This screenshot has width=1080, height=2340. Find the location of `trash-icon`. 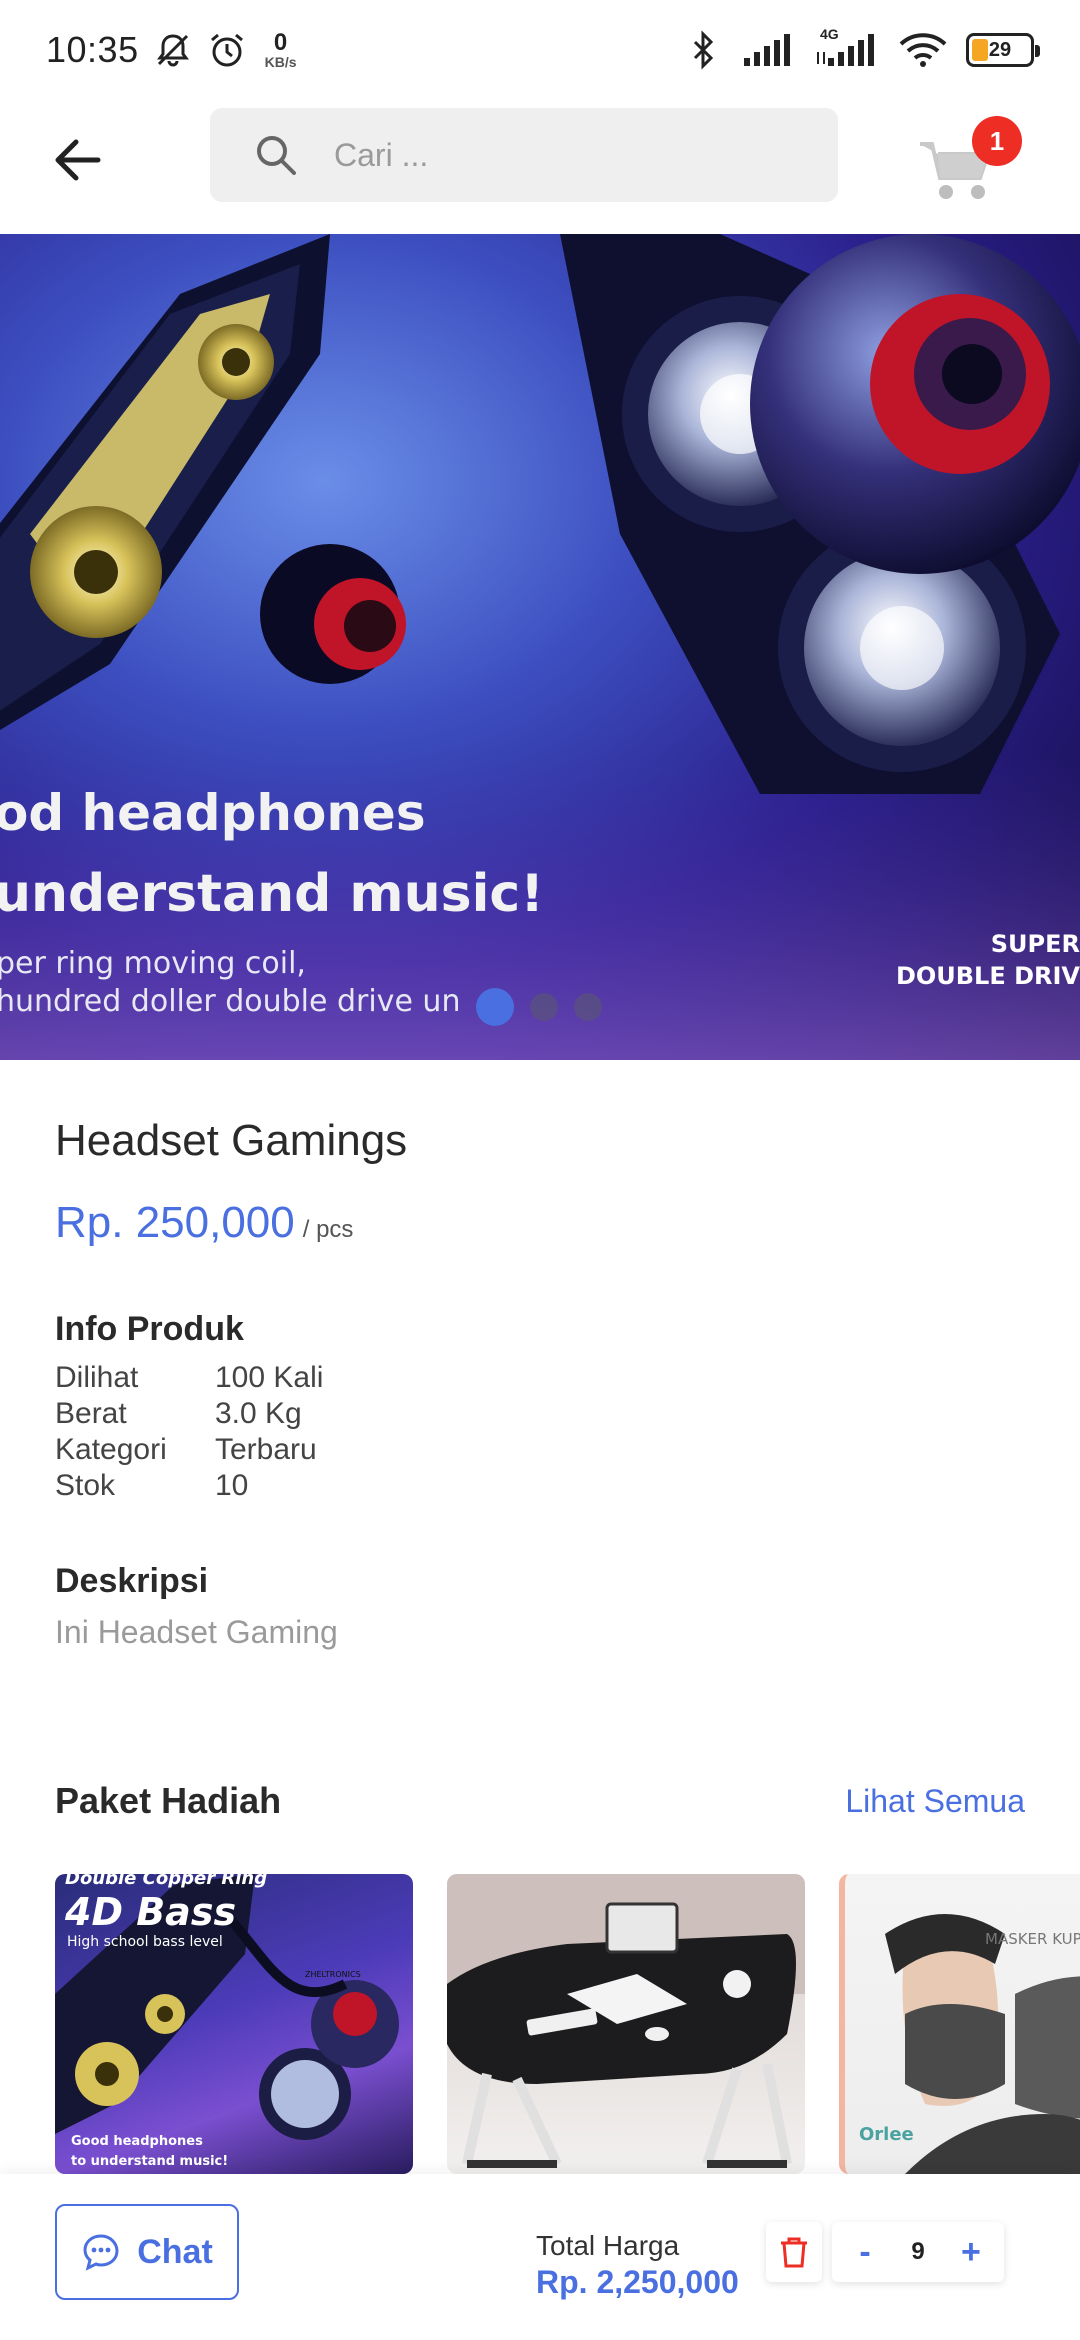

trash-icon is located at coordinates (794, 2252).